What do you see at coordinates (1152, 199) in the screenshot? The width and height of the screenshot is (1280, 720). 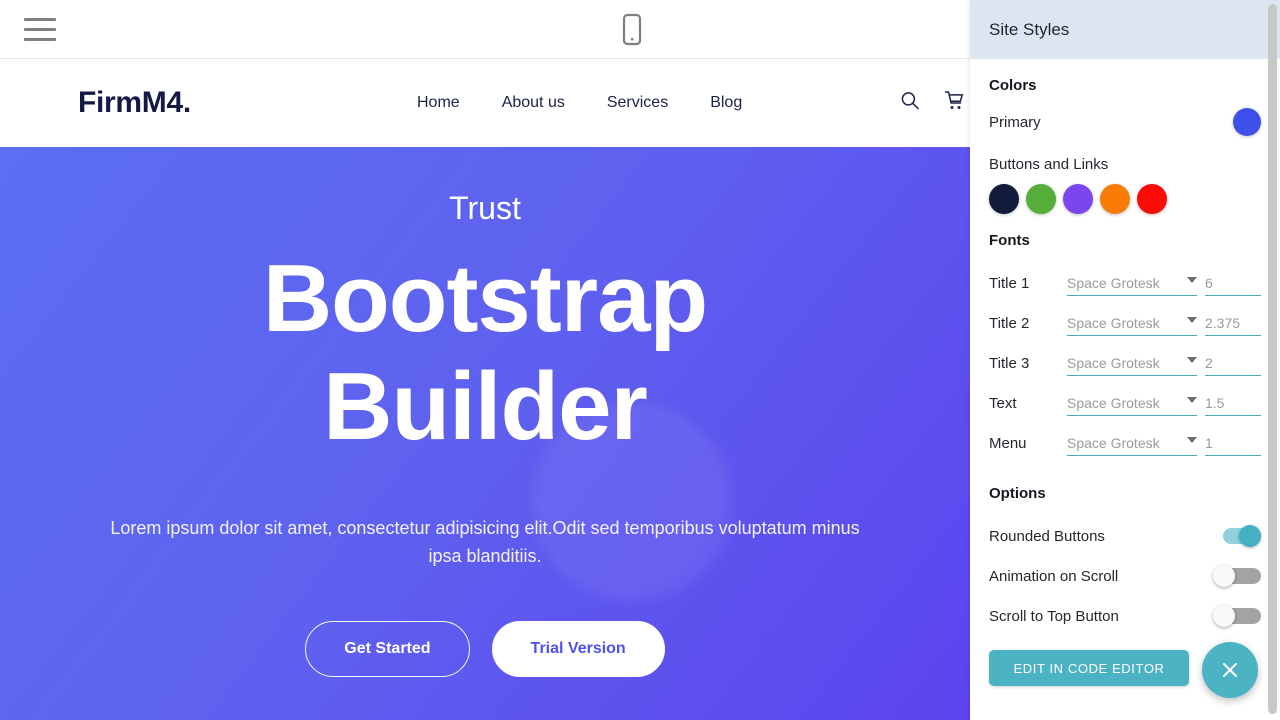 I see `color-swatch-red` at bounding box center [1152, 199].